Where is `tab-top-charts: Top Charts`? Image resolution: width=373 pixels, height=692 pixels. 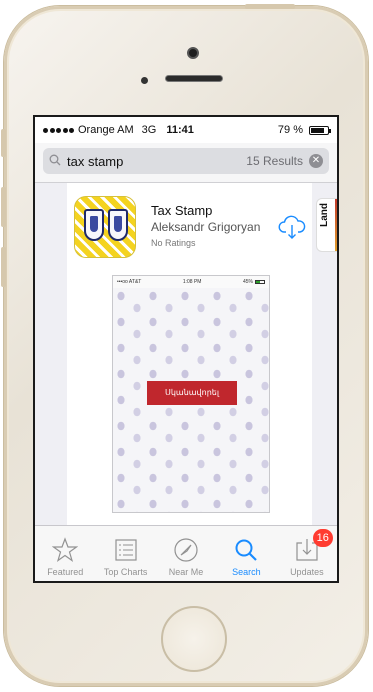
tab-top-charts: Top Charts is located at coordinates (125, 553).